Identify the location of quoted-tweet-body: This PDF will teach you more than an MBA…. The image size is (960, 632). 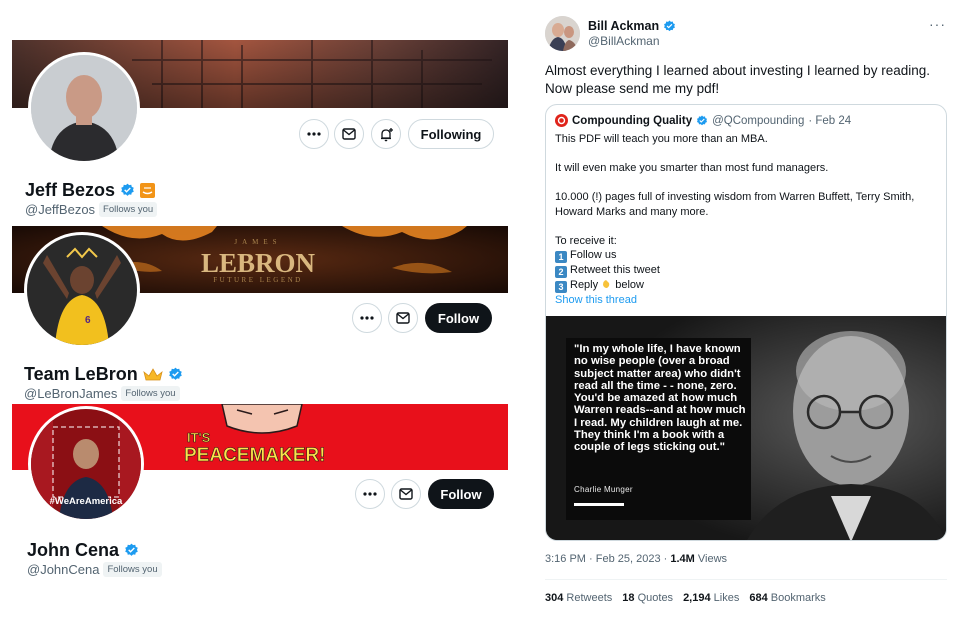
(747, 220).